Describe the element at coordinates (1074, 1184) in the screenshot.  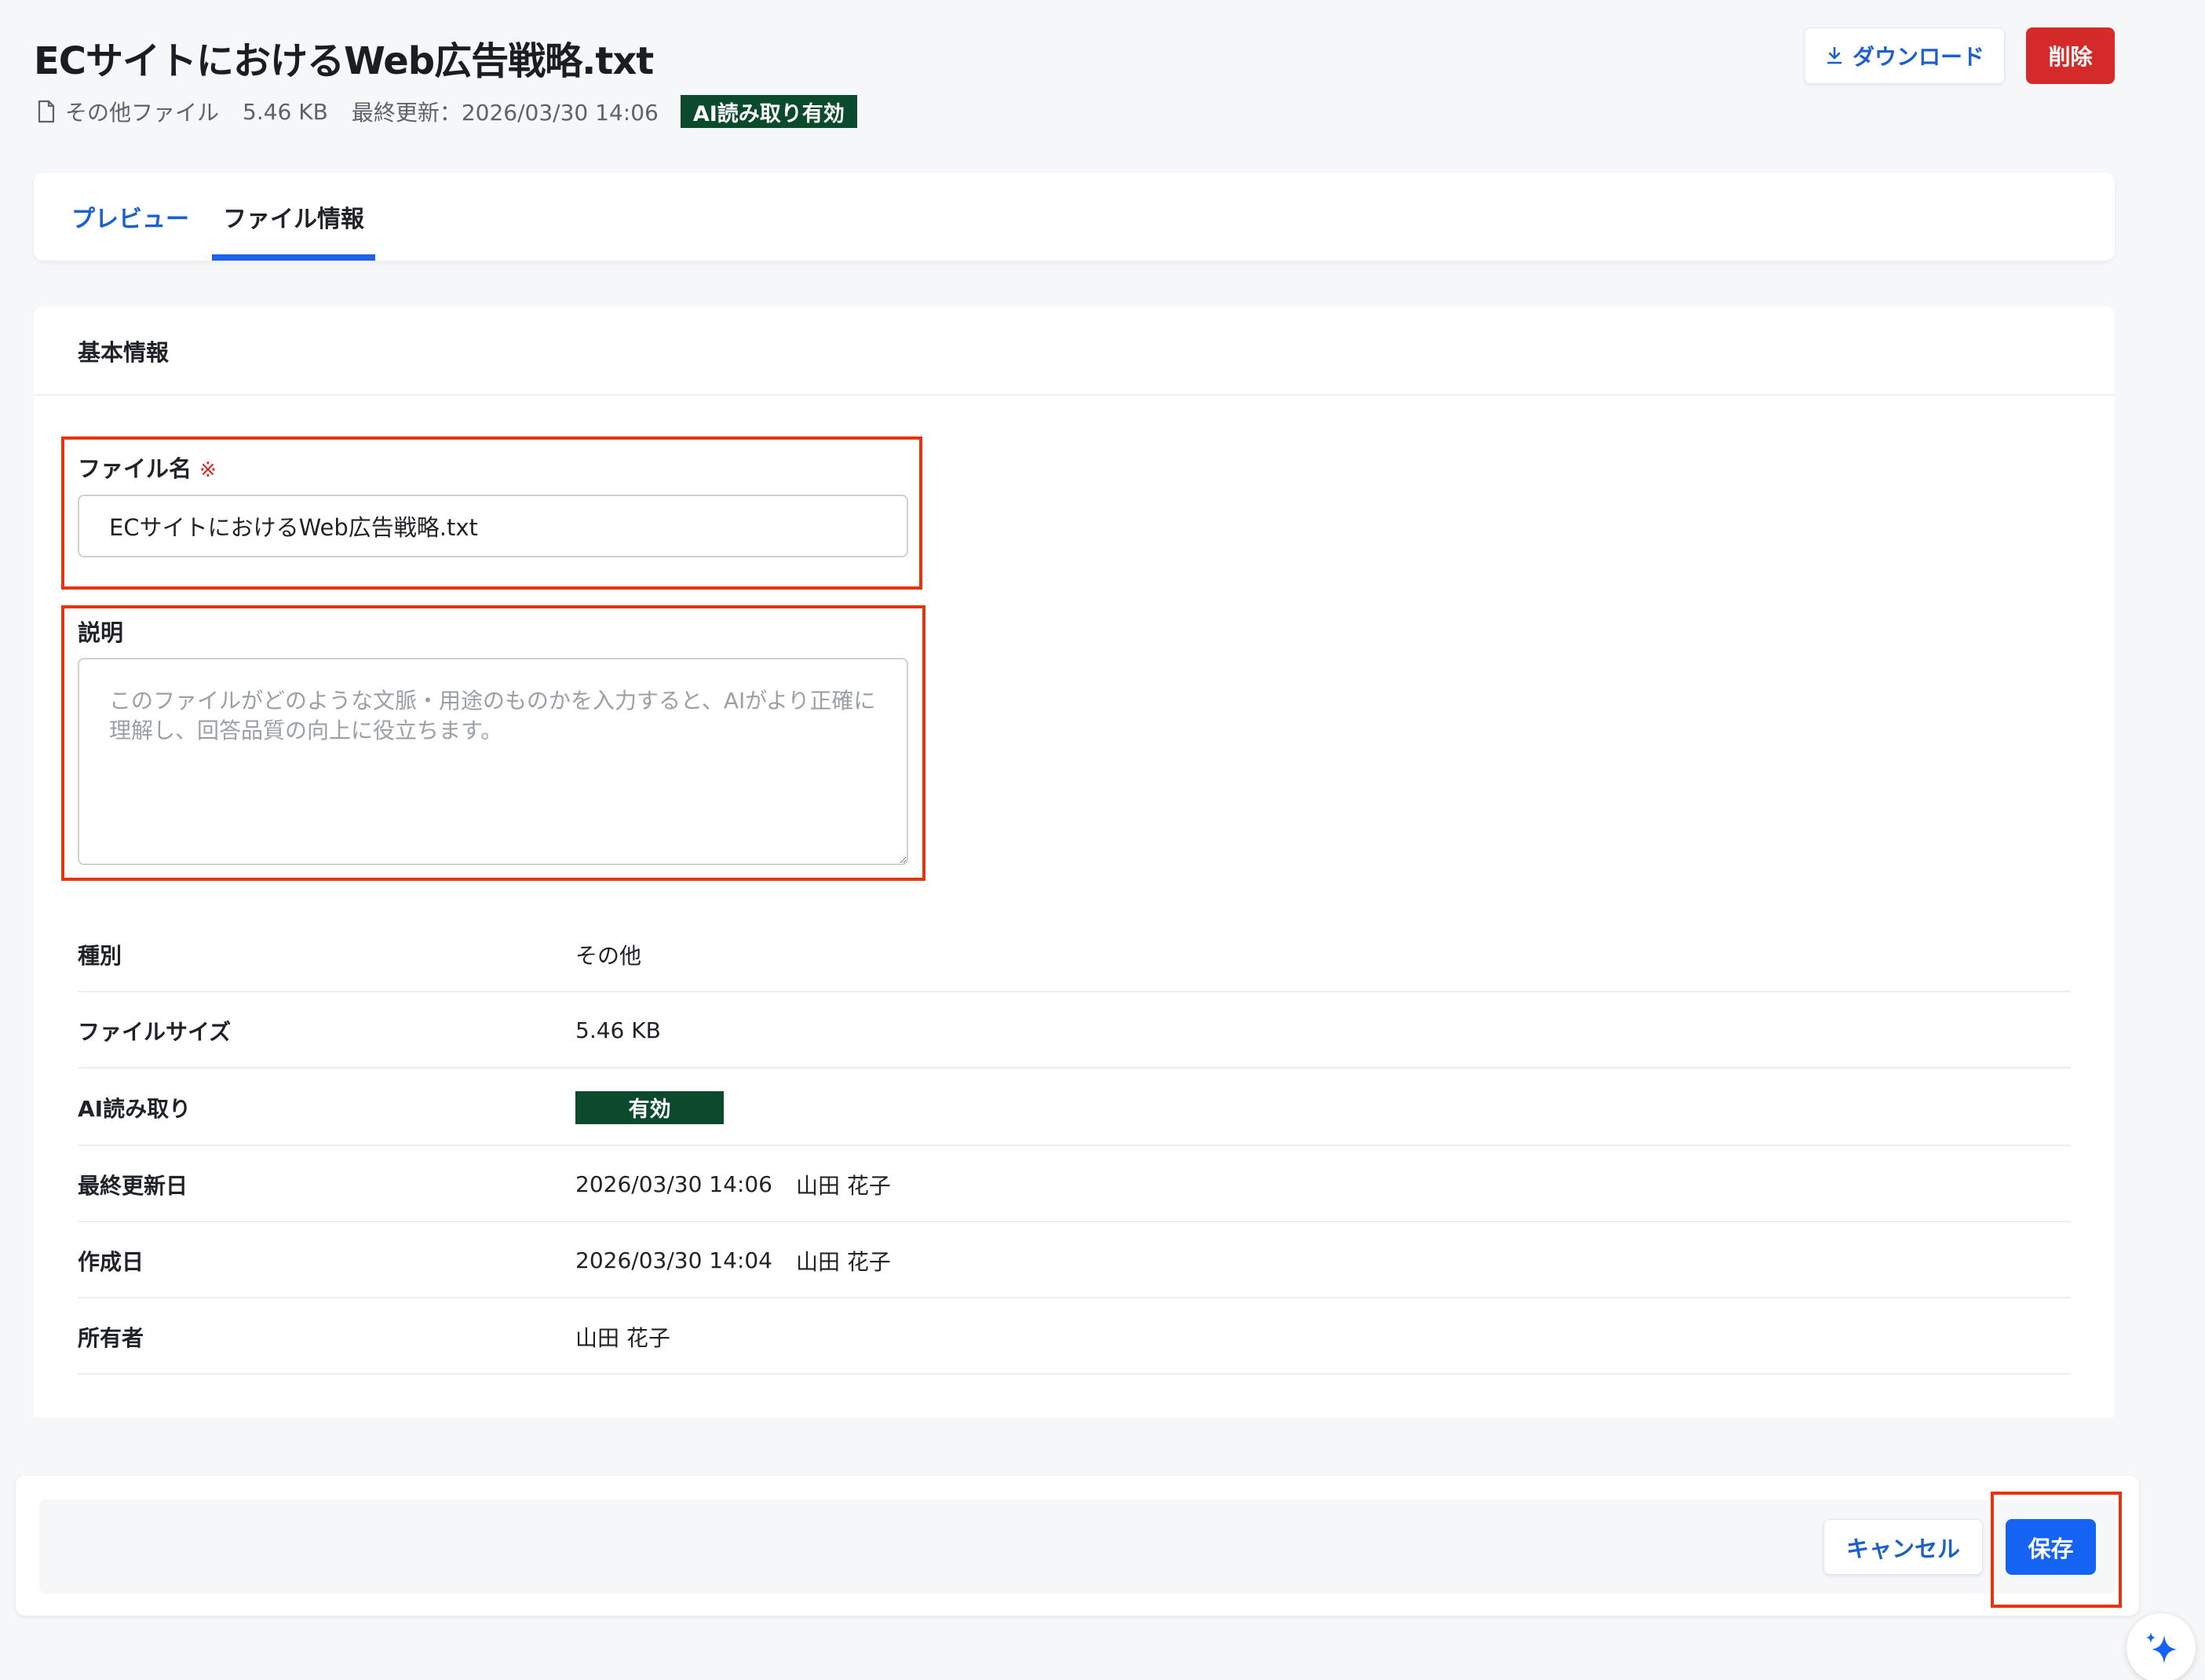
I see `info-row-updated: 最終更新日 2026/03/30 14:06 山田 花子` at that location.